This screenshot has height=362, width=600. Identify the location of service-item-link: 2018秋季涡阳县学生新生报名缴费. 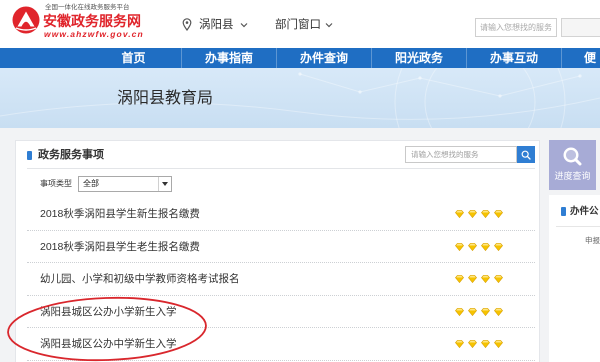
(120, 214).